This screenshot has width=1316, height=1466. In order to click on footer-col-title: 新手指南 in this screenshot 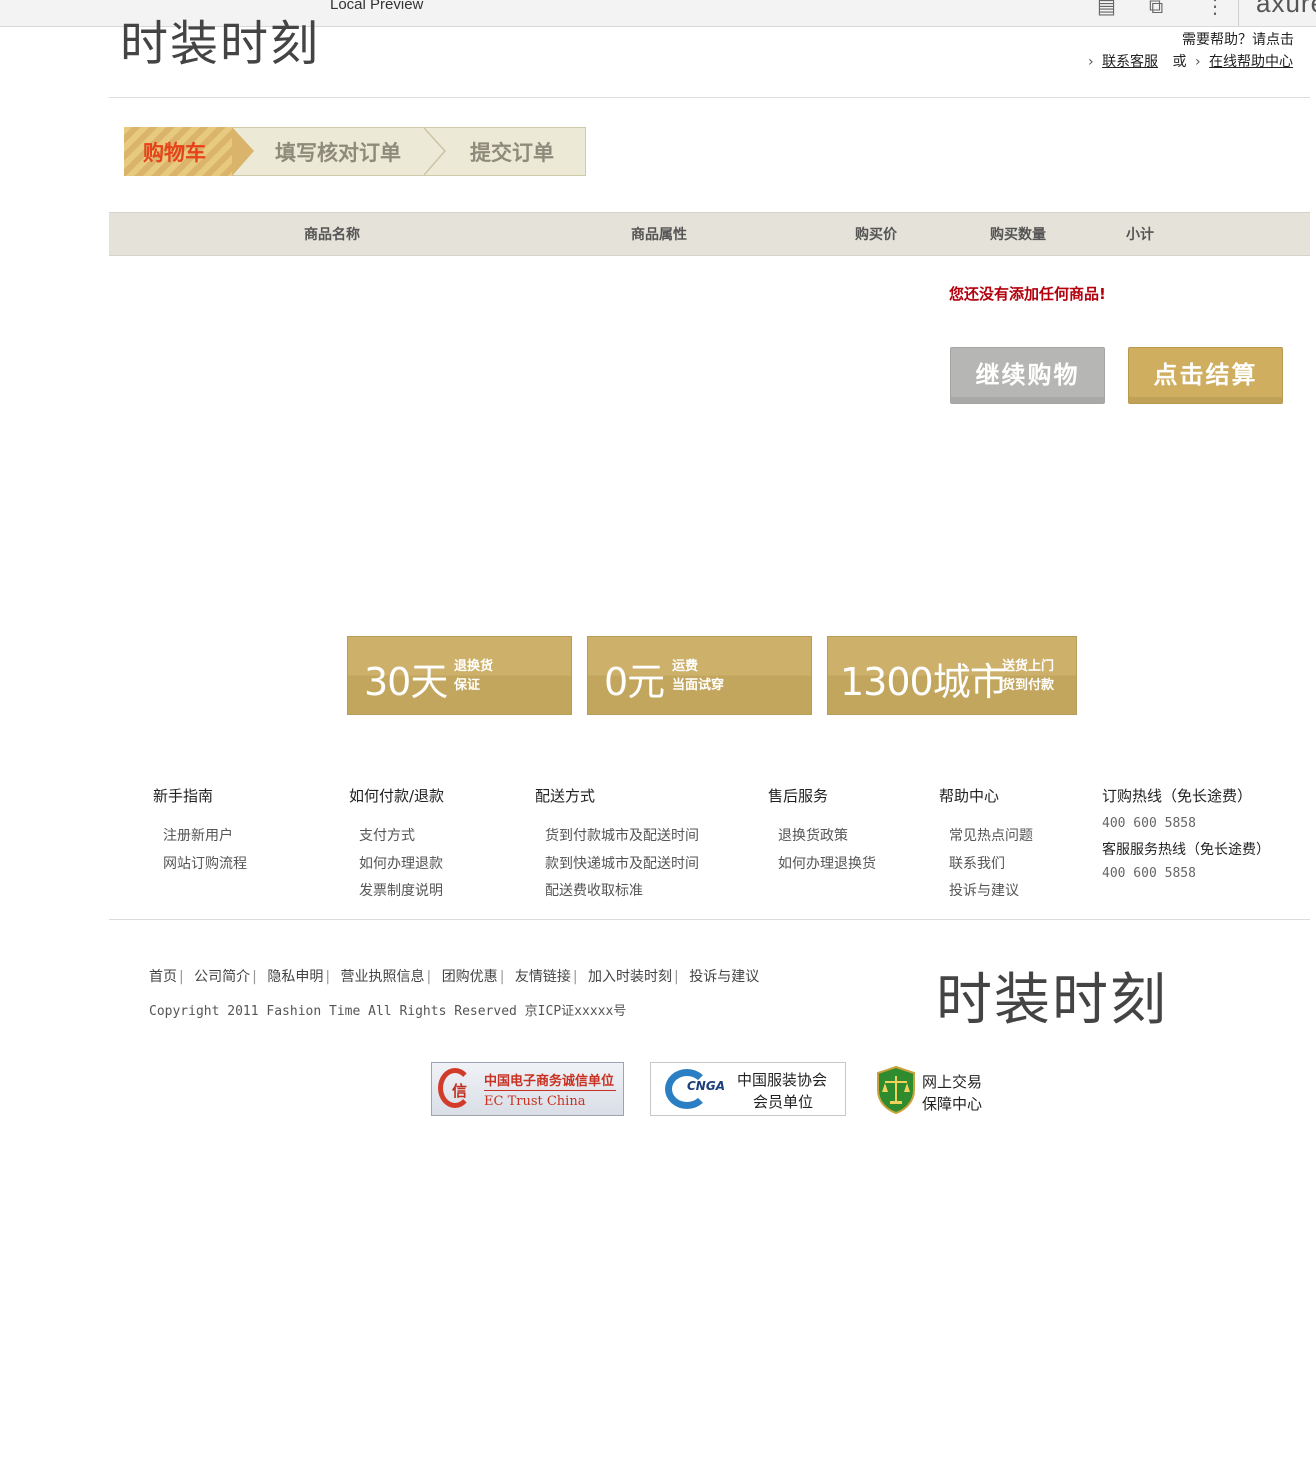, I will do `click(183, 796)`.